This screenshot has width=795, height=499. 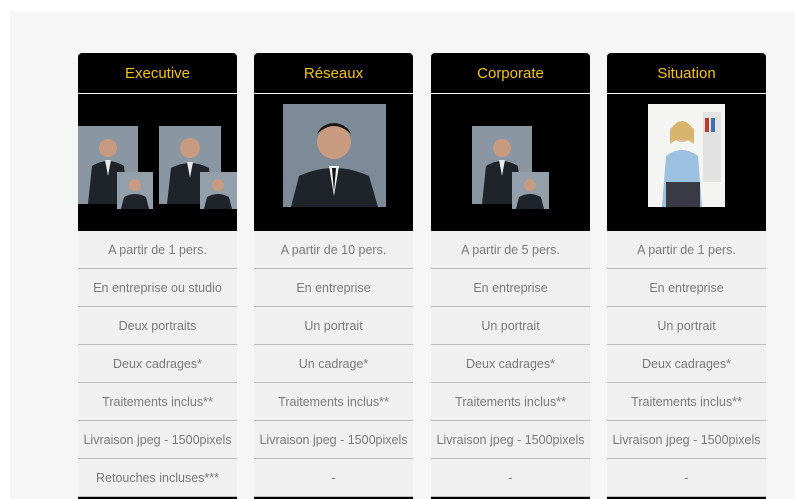 What do you see at coordinates (686, 73) in the screenshot?
I see `plan-title: Situation` at bounding box center [686, 73].